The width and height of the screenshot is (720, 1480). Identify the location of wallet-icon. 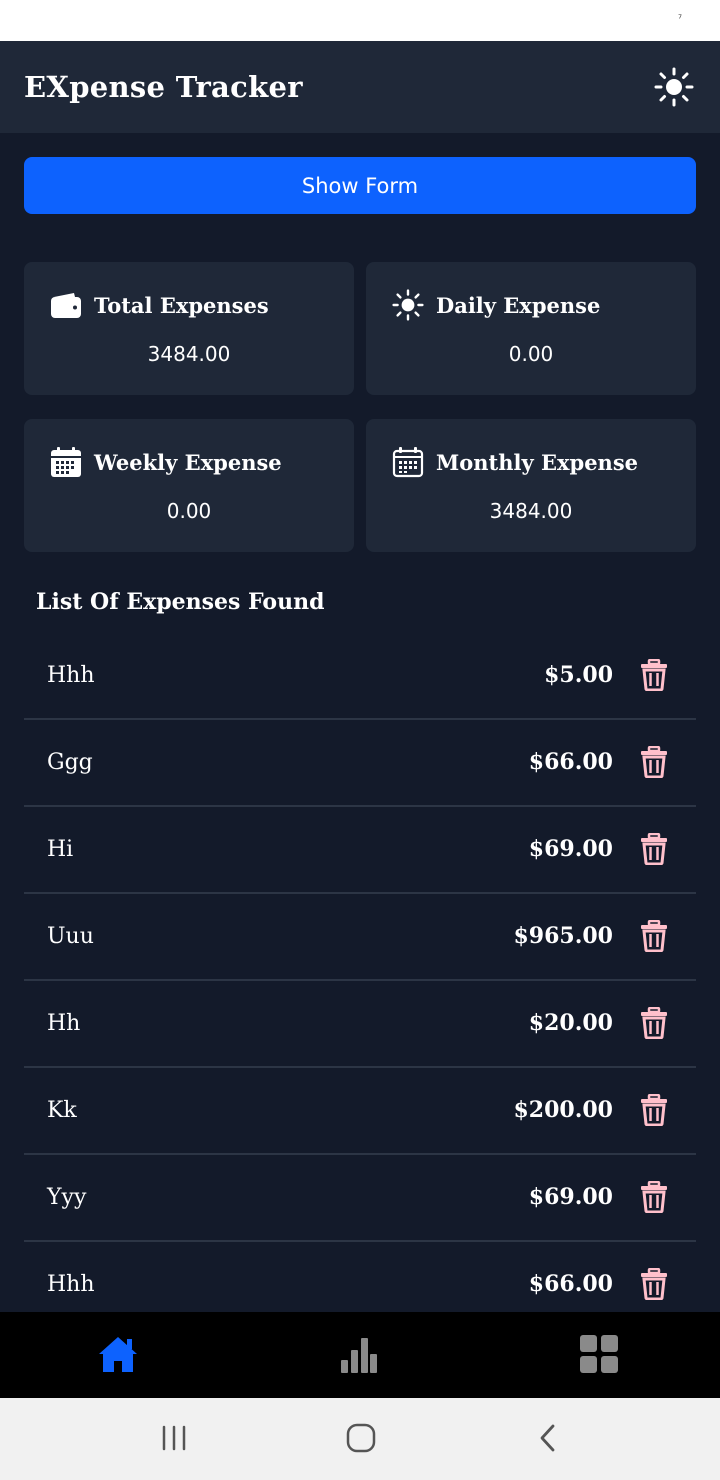
(66, 305).